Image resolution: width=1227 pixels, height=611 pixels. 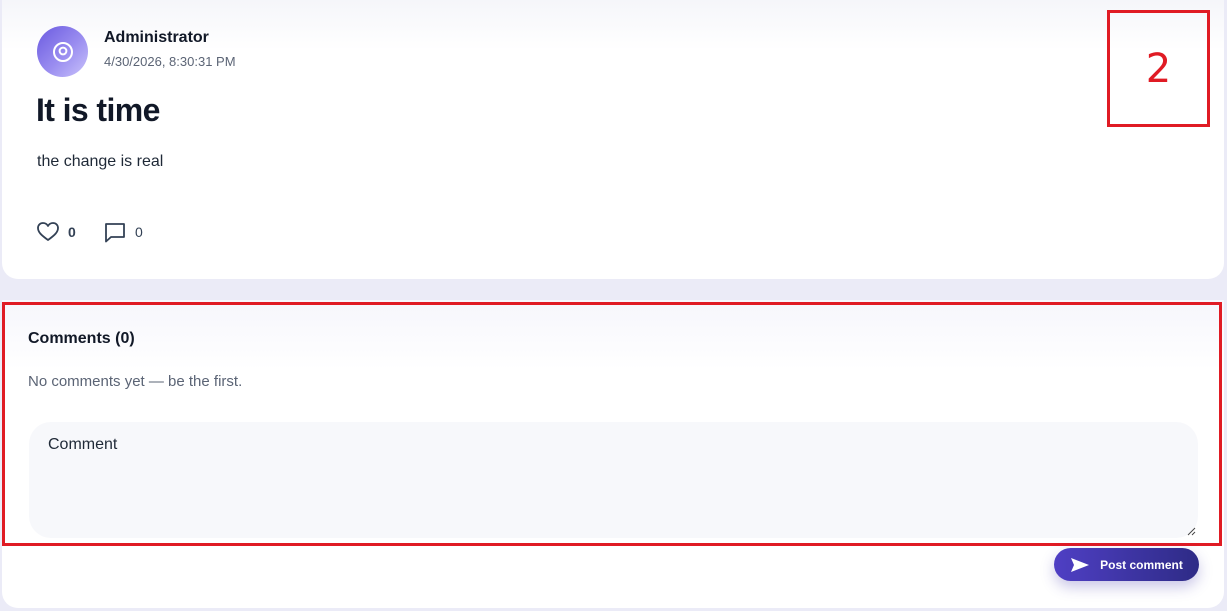 I want to click on user-circle-icon, so click(x=62, y=51).